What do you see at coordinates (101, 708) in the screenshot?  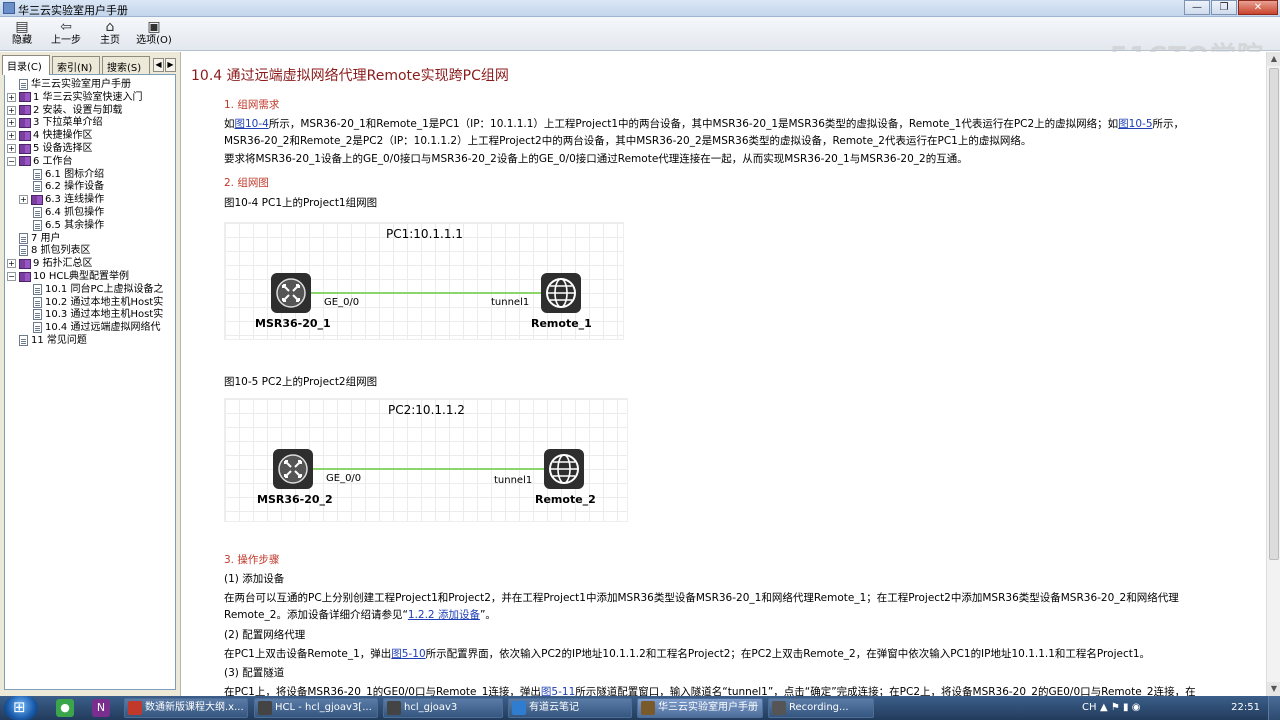 I see `onenote-quicklaunch-icon: N` at bounding box center [101, 708].